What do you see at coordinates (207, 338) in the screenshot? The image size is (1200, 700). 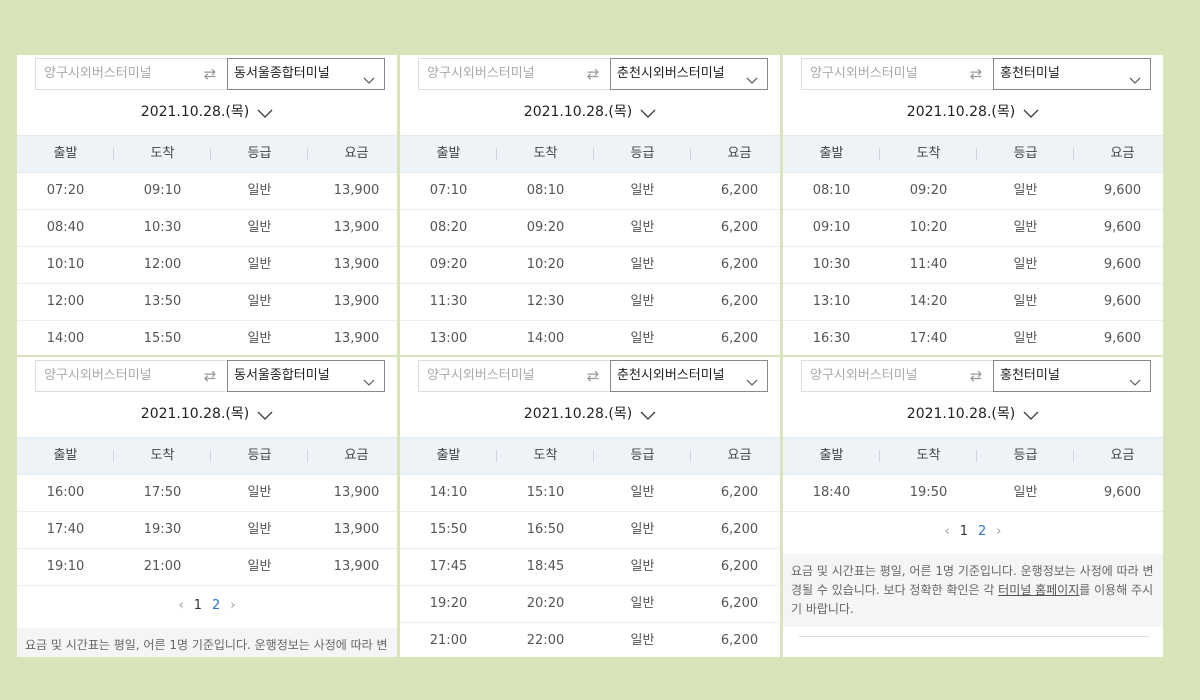 I see `table-row: 14:00 15:50 일반 13,900` at bounding box center [207, 338].